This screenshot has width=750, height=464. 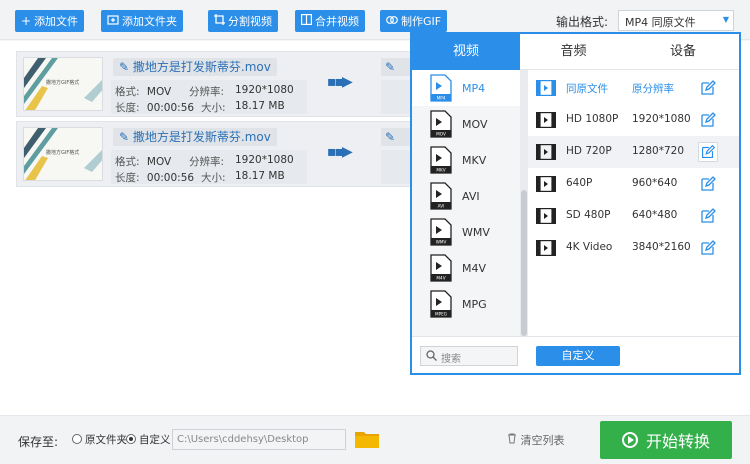 I want to click on resolution-item: HD 1080P 1920*1080, so click(x=633, y=120).